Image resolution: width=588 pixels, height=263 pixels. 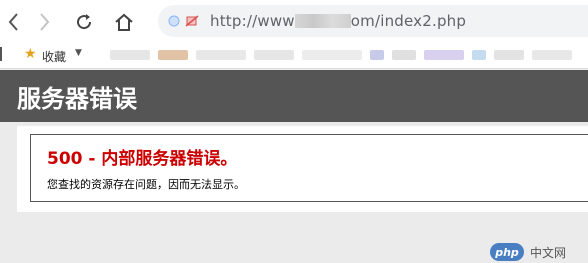 I want to click on bookmarks-bar: ★ 收藏 ▼, so click(x=294, y=56).